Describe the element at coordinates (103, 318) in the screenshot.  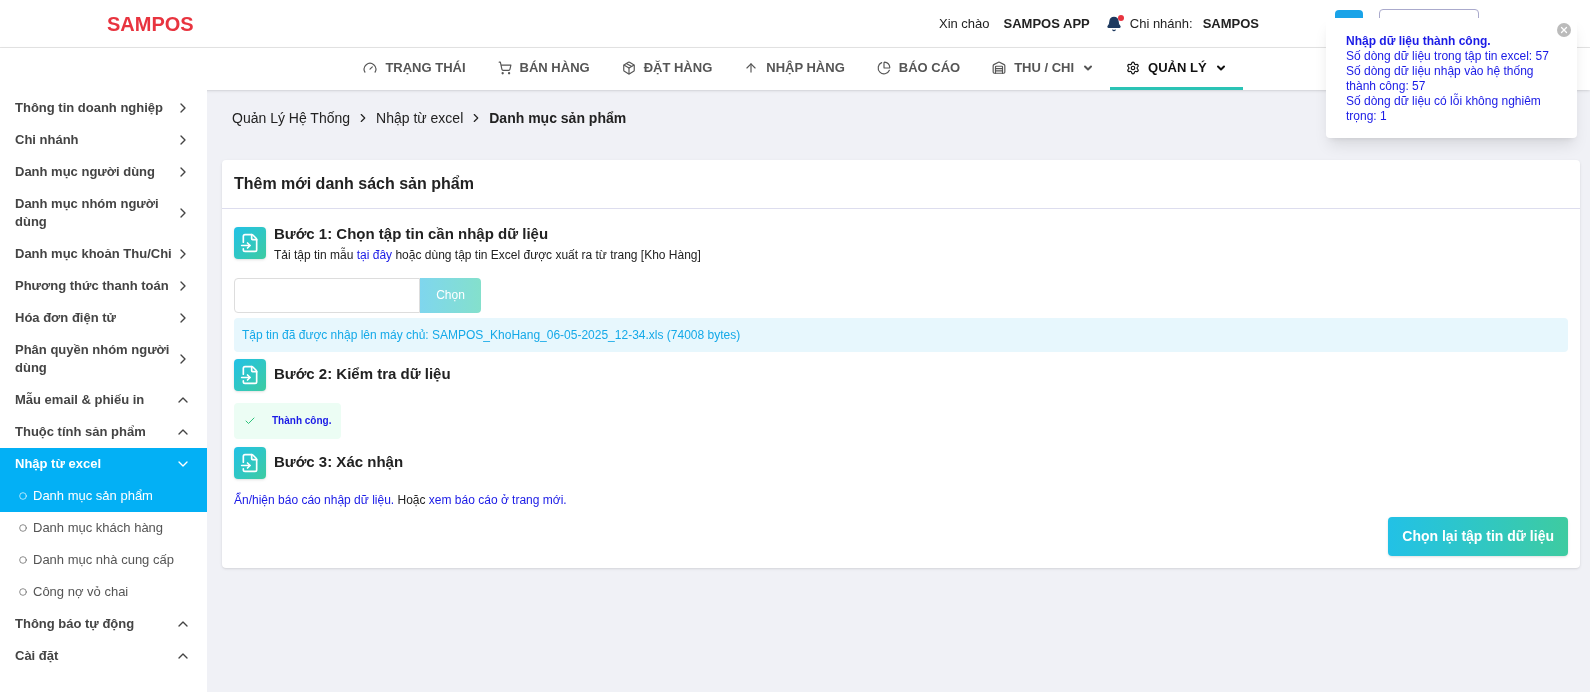
I see `sidebar-item: Hóa đơn điện tử` at that location.